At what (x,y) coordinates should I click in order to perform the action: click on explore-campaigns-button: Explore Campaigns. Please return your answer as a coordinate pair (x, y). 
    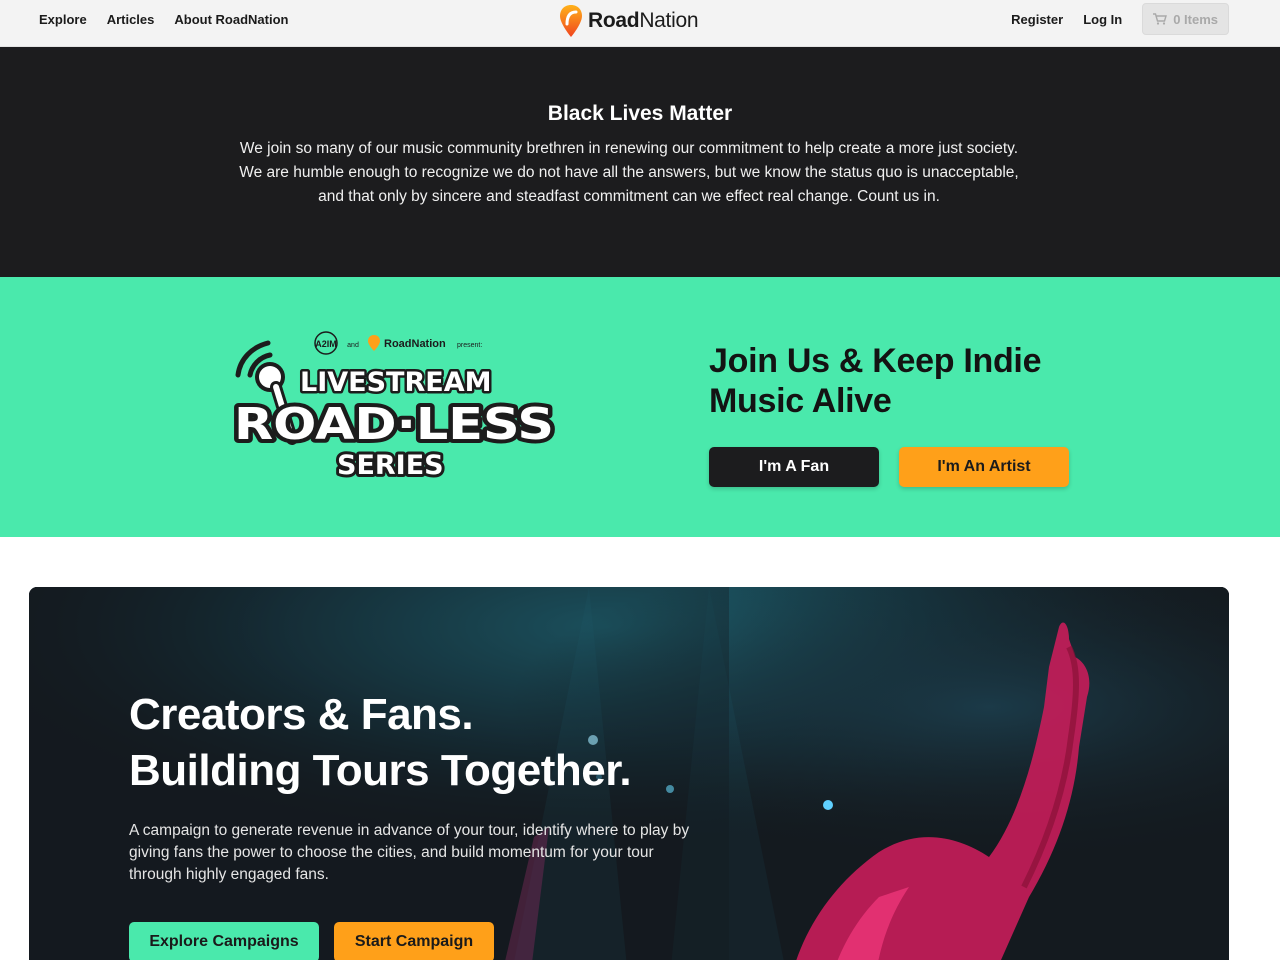
    Looking at the image, I should click on (224, 941).